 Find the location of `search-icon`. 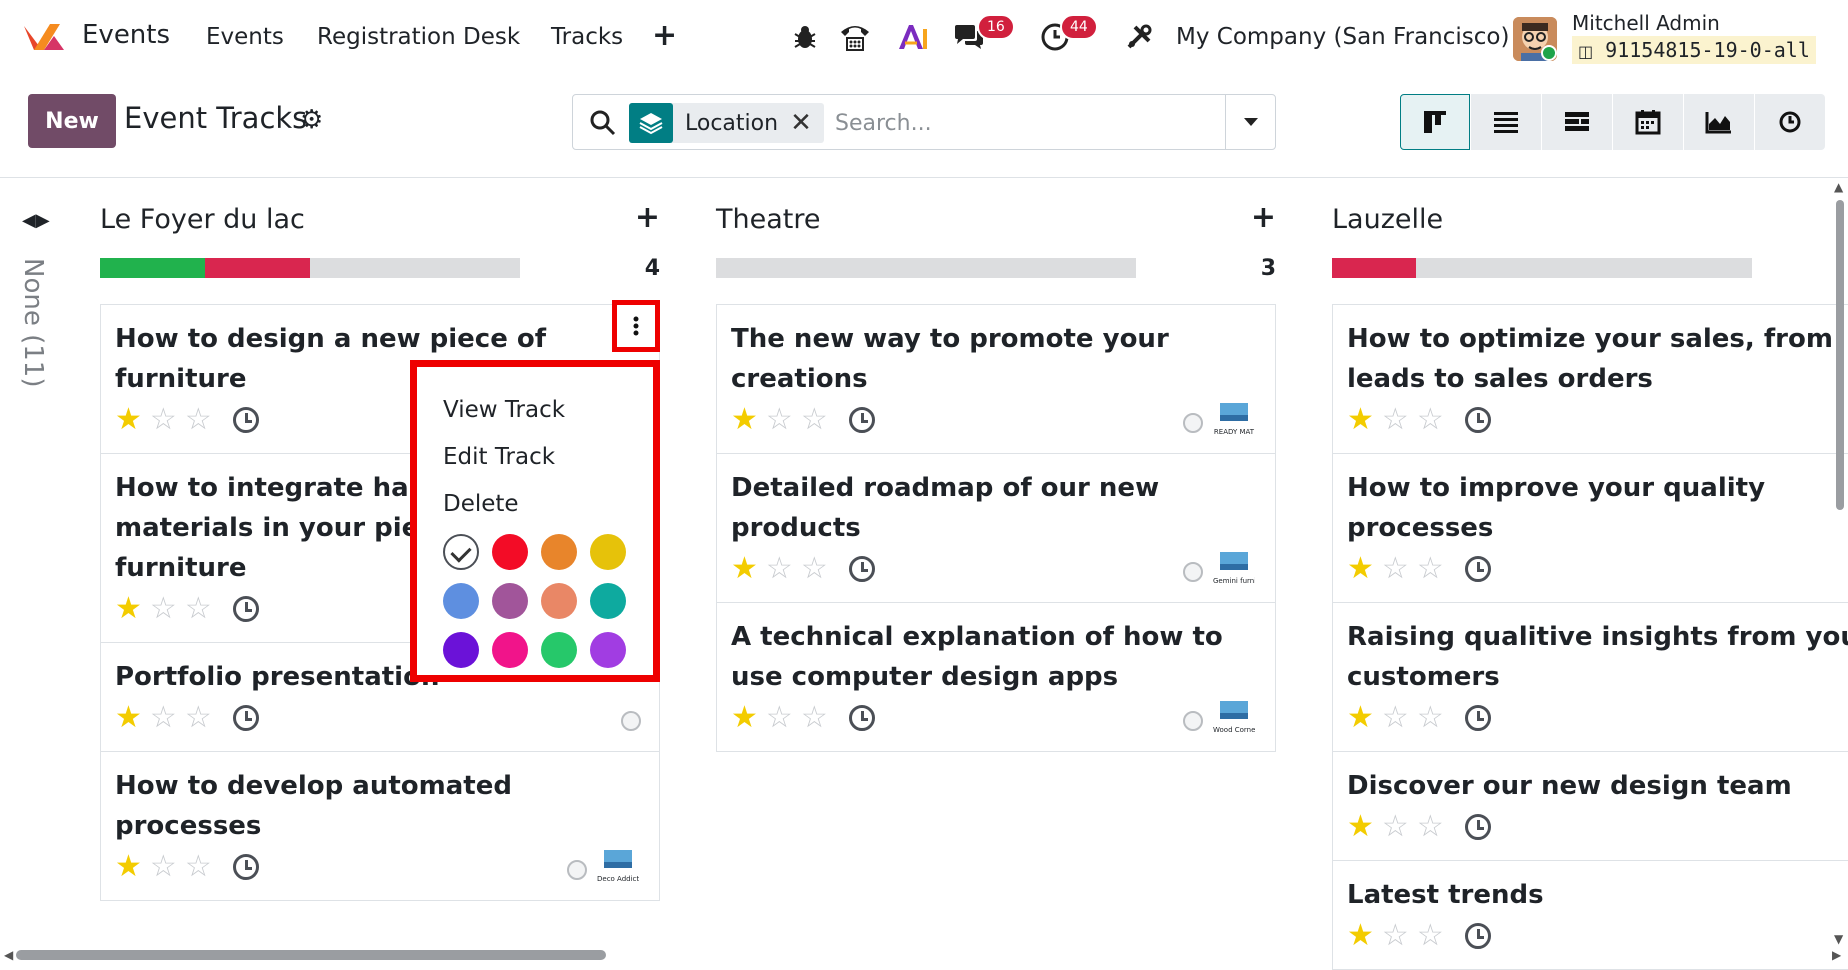

search-icon is located at coordinates (603, 125).